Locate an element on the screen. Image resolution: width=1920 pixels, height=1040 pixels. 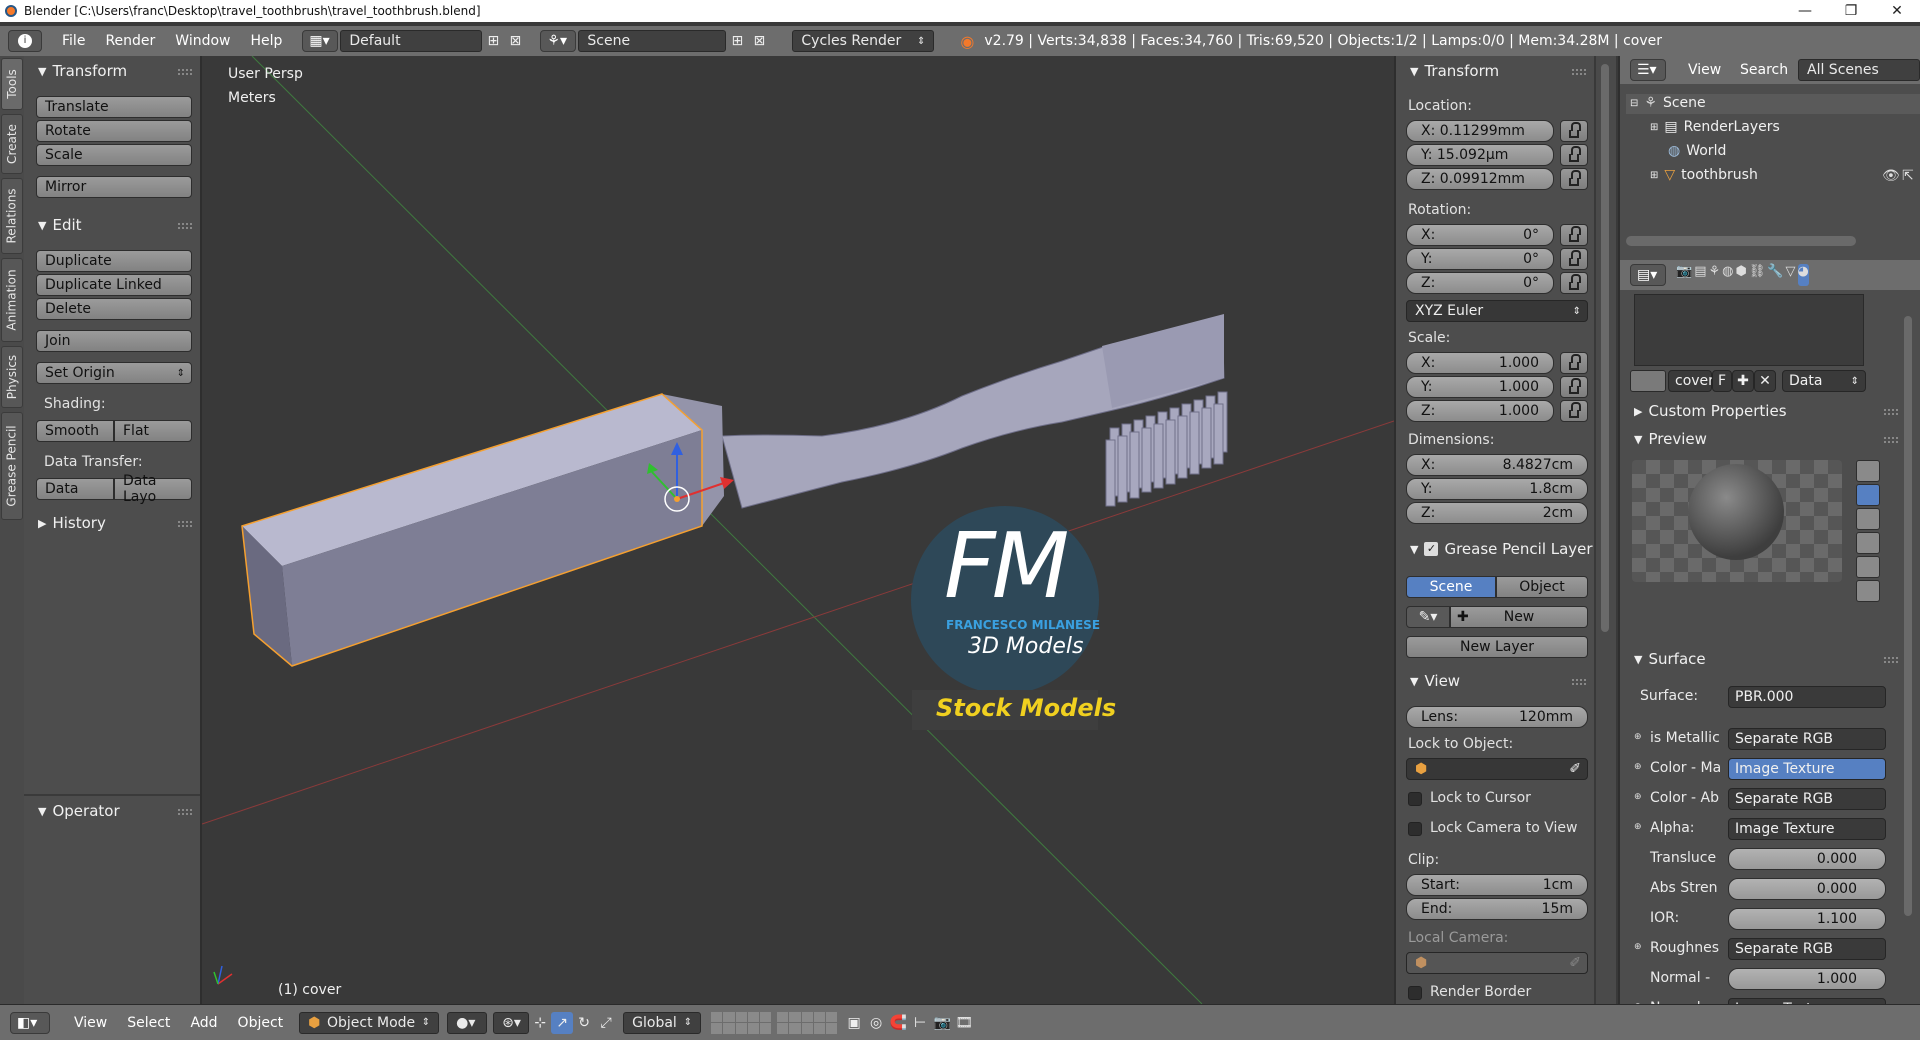
n-transform-header: ▼ Transform is located at coordinates (1447, 71).